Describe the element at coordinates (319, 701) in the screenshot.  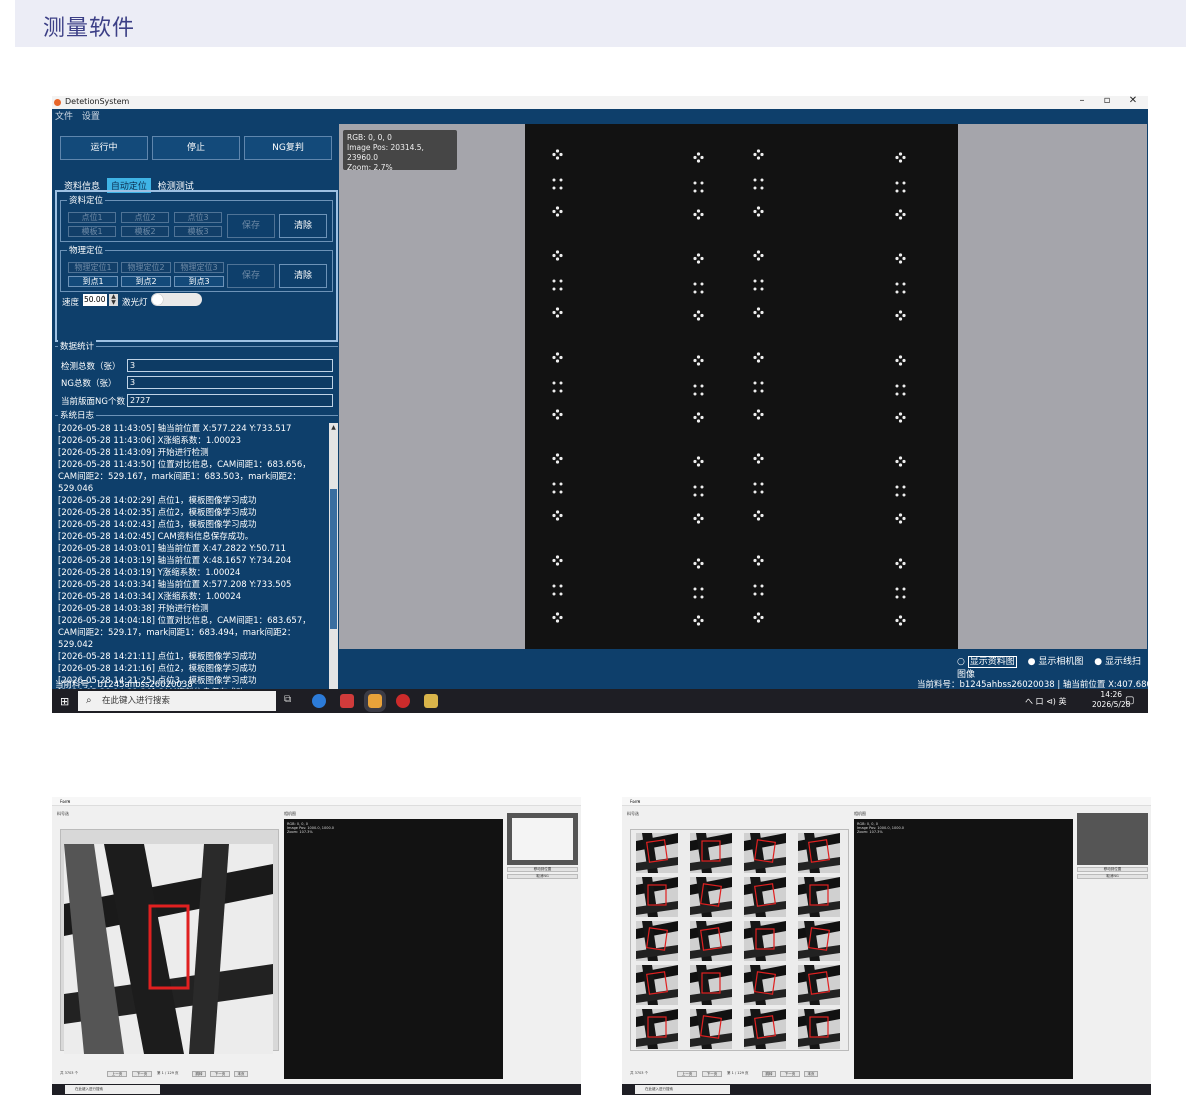
I see `edge-browser-icon` at that location.